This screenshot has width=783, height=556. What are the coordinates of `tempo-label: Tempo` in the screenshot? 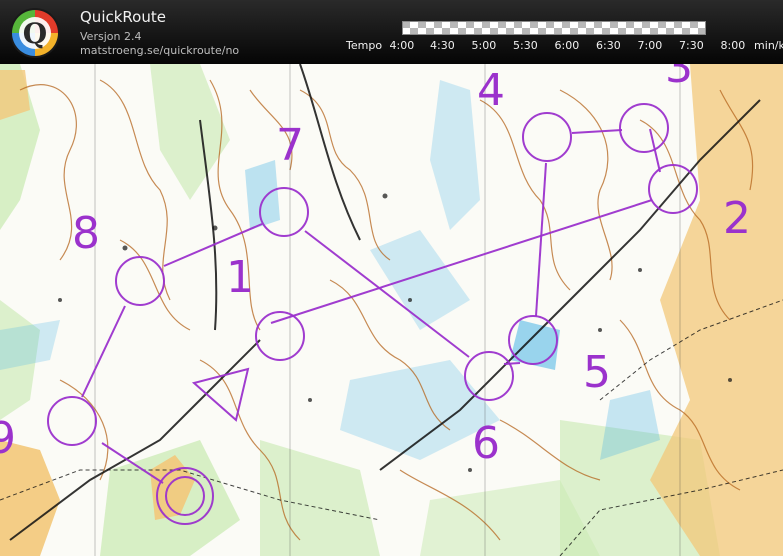 It's located at (364, 45).